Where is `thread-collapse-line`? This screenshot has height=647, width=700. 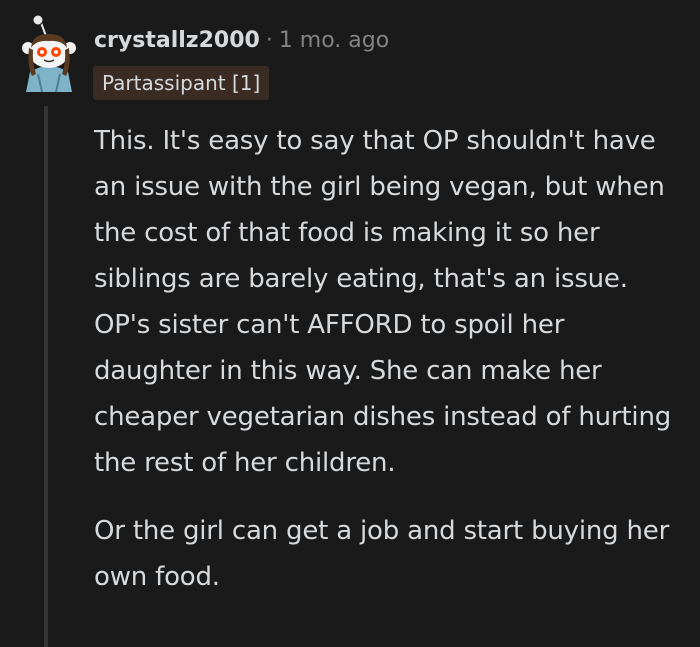
thread-collapse-line is located at coordinates (46, 376).